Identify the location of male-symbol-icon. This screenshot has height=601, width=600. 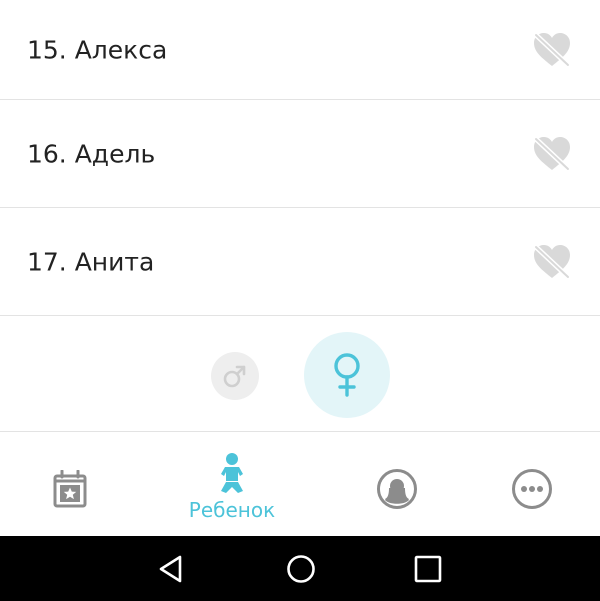
(234, 376).